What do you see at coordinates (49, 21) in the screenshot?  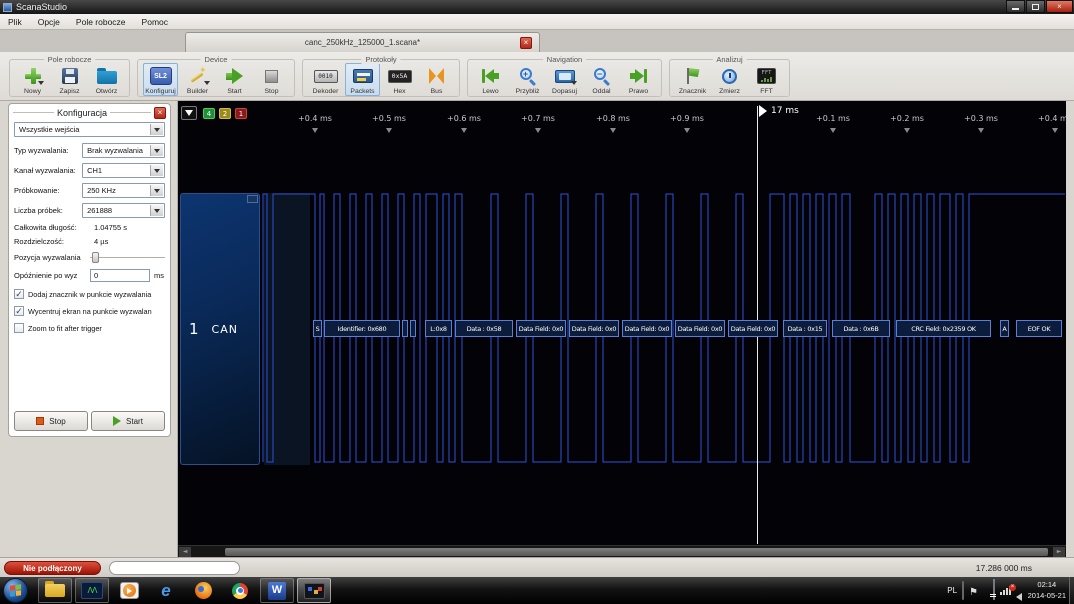 I see `menu-item-opcje: Opcje` at bounding box center [49, 21].